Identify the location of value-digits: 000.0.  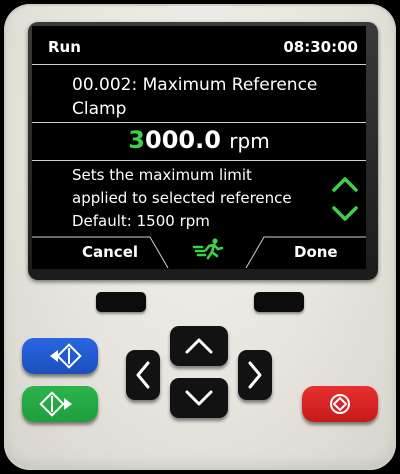
(183, 140).